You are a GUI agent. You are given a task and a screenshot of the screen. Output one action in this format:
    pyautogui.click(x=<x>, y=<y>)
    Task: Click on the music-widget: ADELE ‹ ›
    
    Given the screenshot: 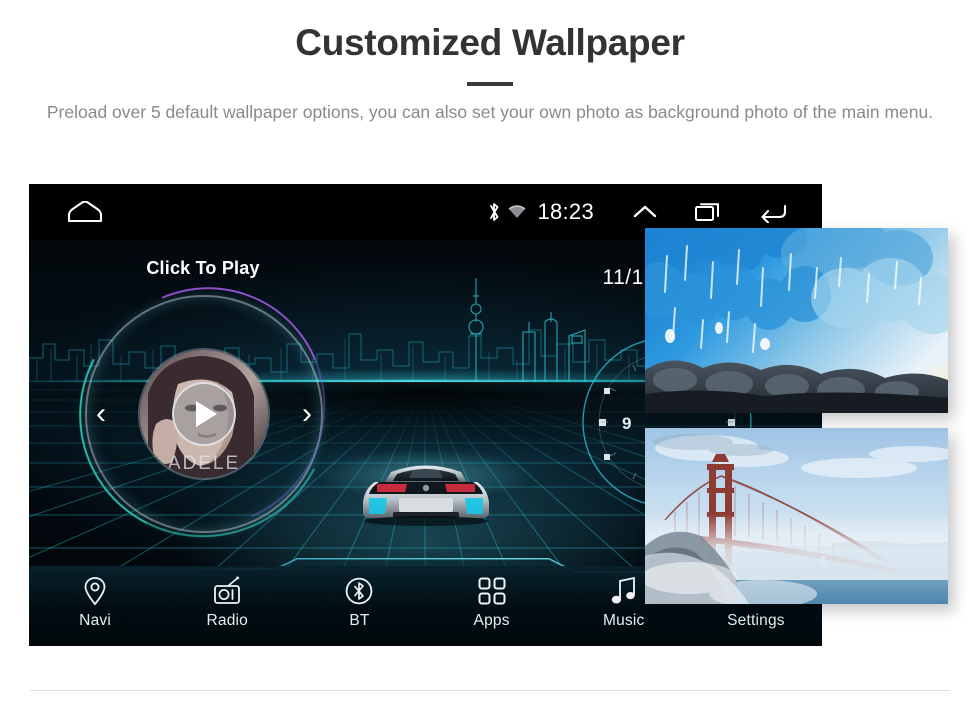 What is the action you would take?
    pyautogui.click(x=204, y=410)
    